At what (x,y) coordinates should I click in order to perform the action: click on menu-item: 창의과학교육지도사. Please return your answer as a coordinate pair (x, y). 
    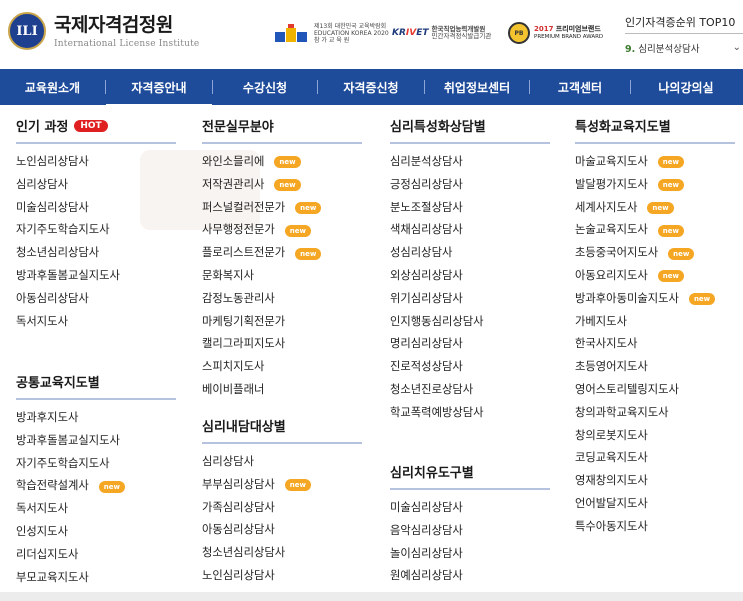
    Looking at the image, I should click on (655, 413).